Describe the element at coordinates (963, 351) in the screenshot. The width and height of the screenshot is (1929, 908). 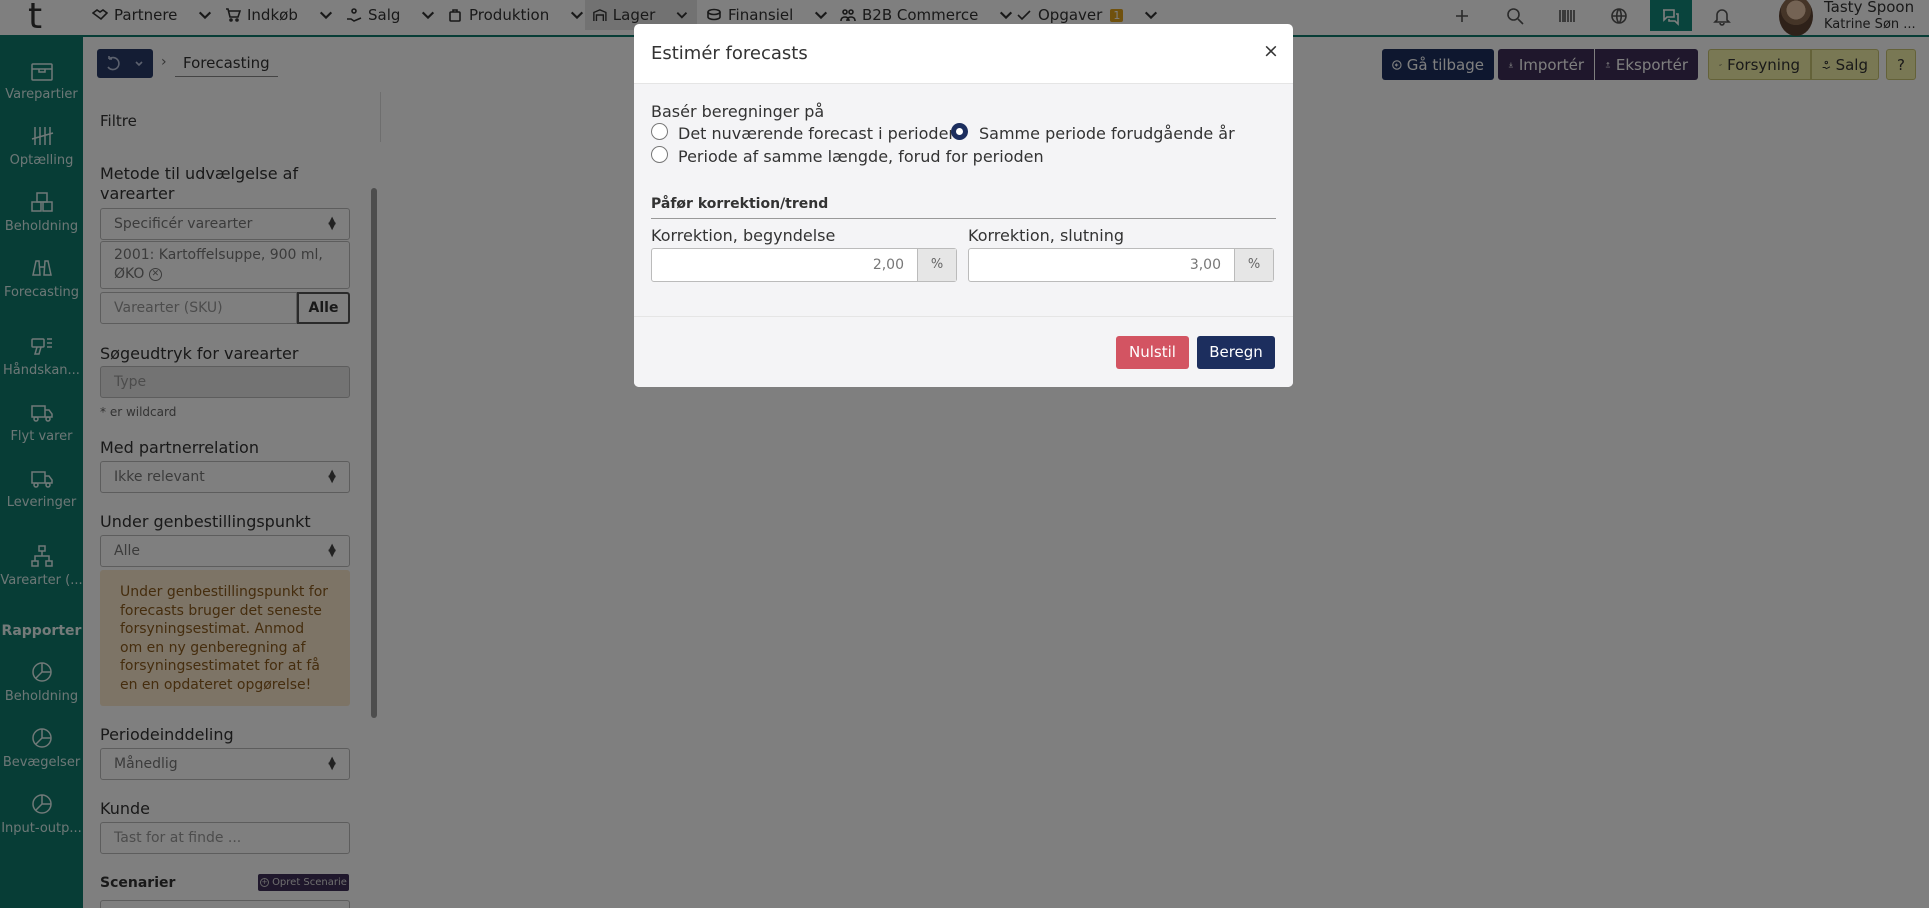
I see `modal-footer: Nulstil Beregn` at that location.